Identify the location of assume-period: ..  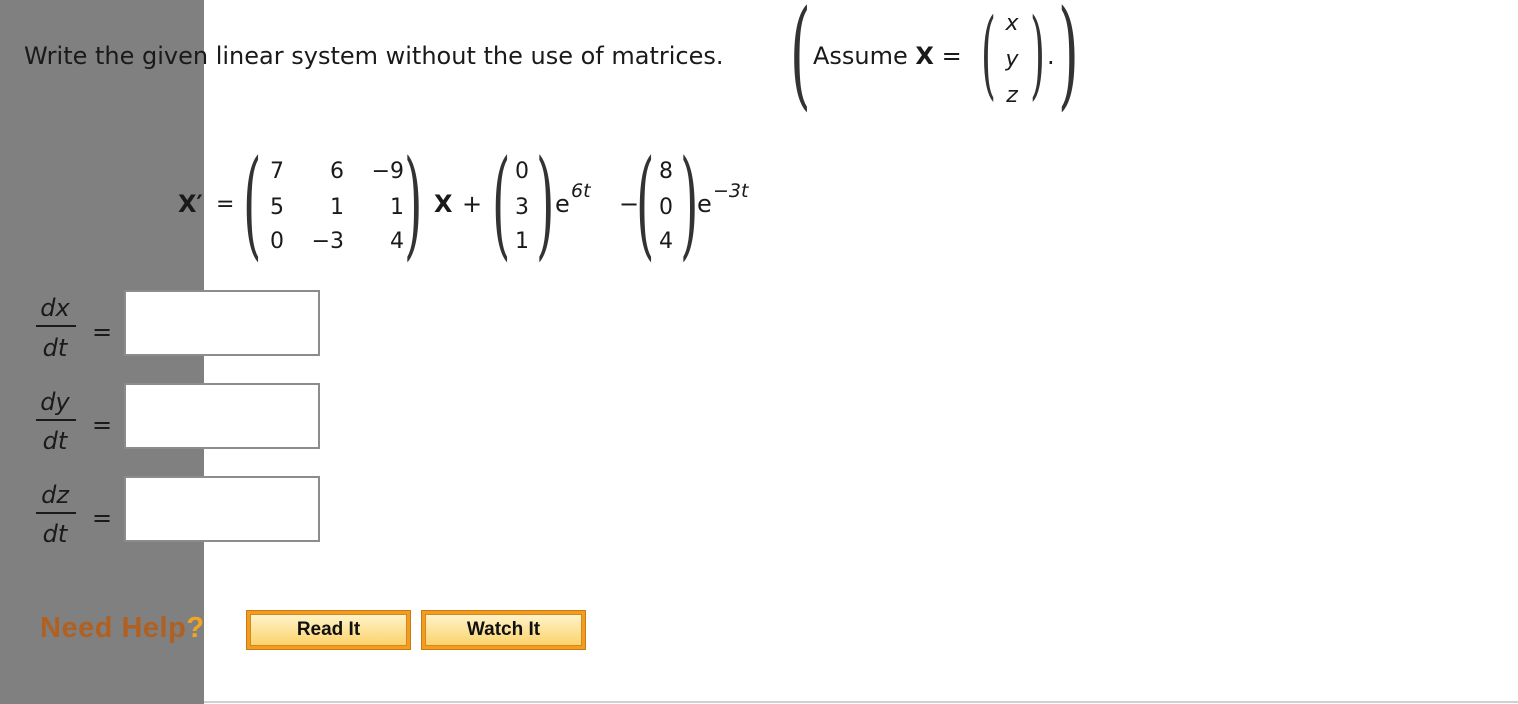
(1051, 56).